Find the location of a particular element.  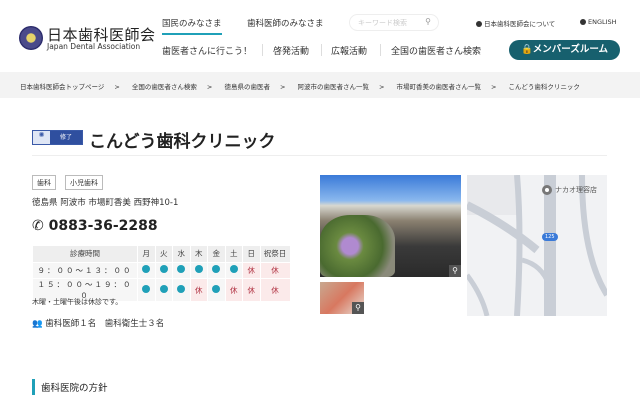

completion-badge: ✺ 修了 is located at coordinates (57, 137).